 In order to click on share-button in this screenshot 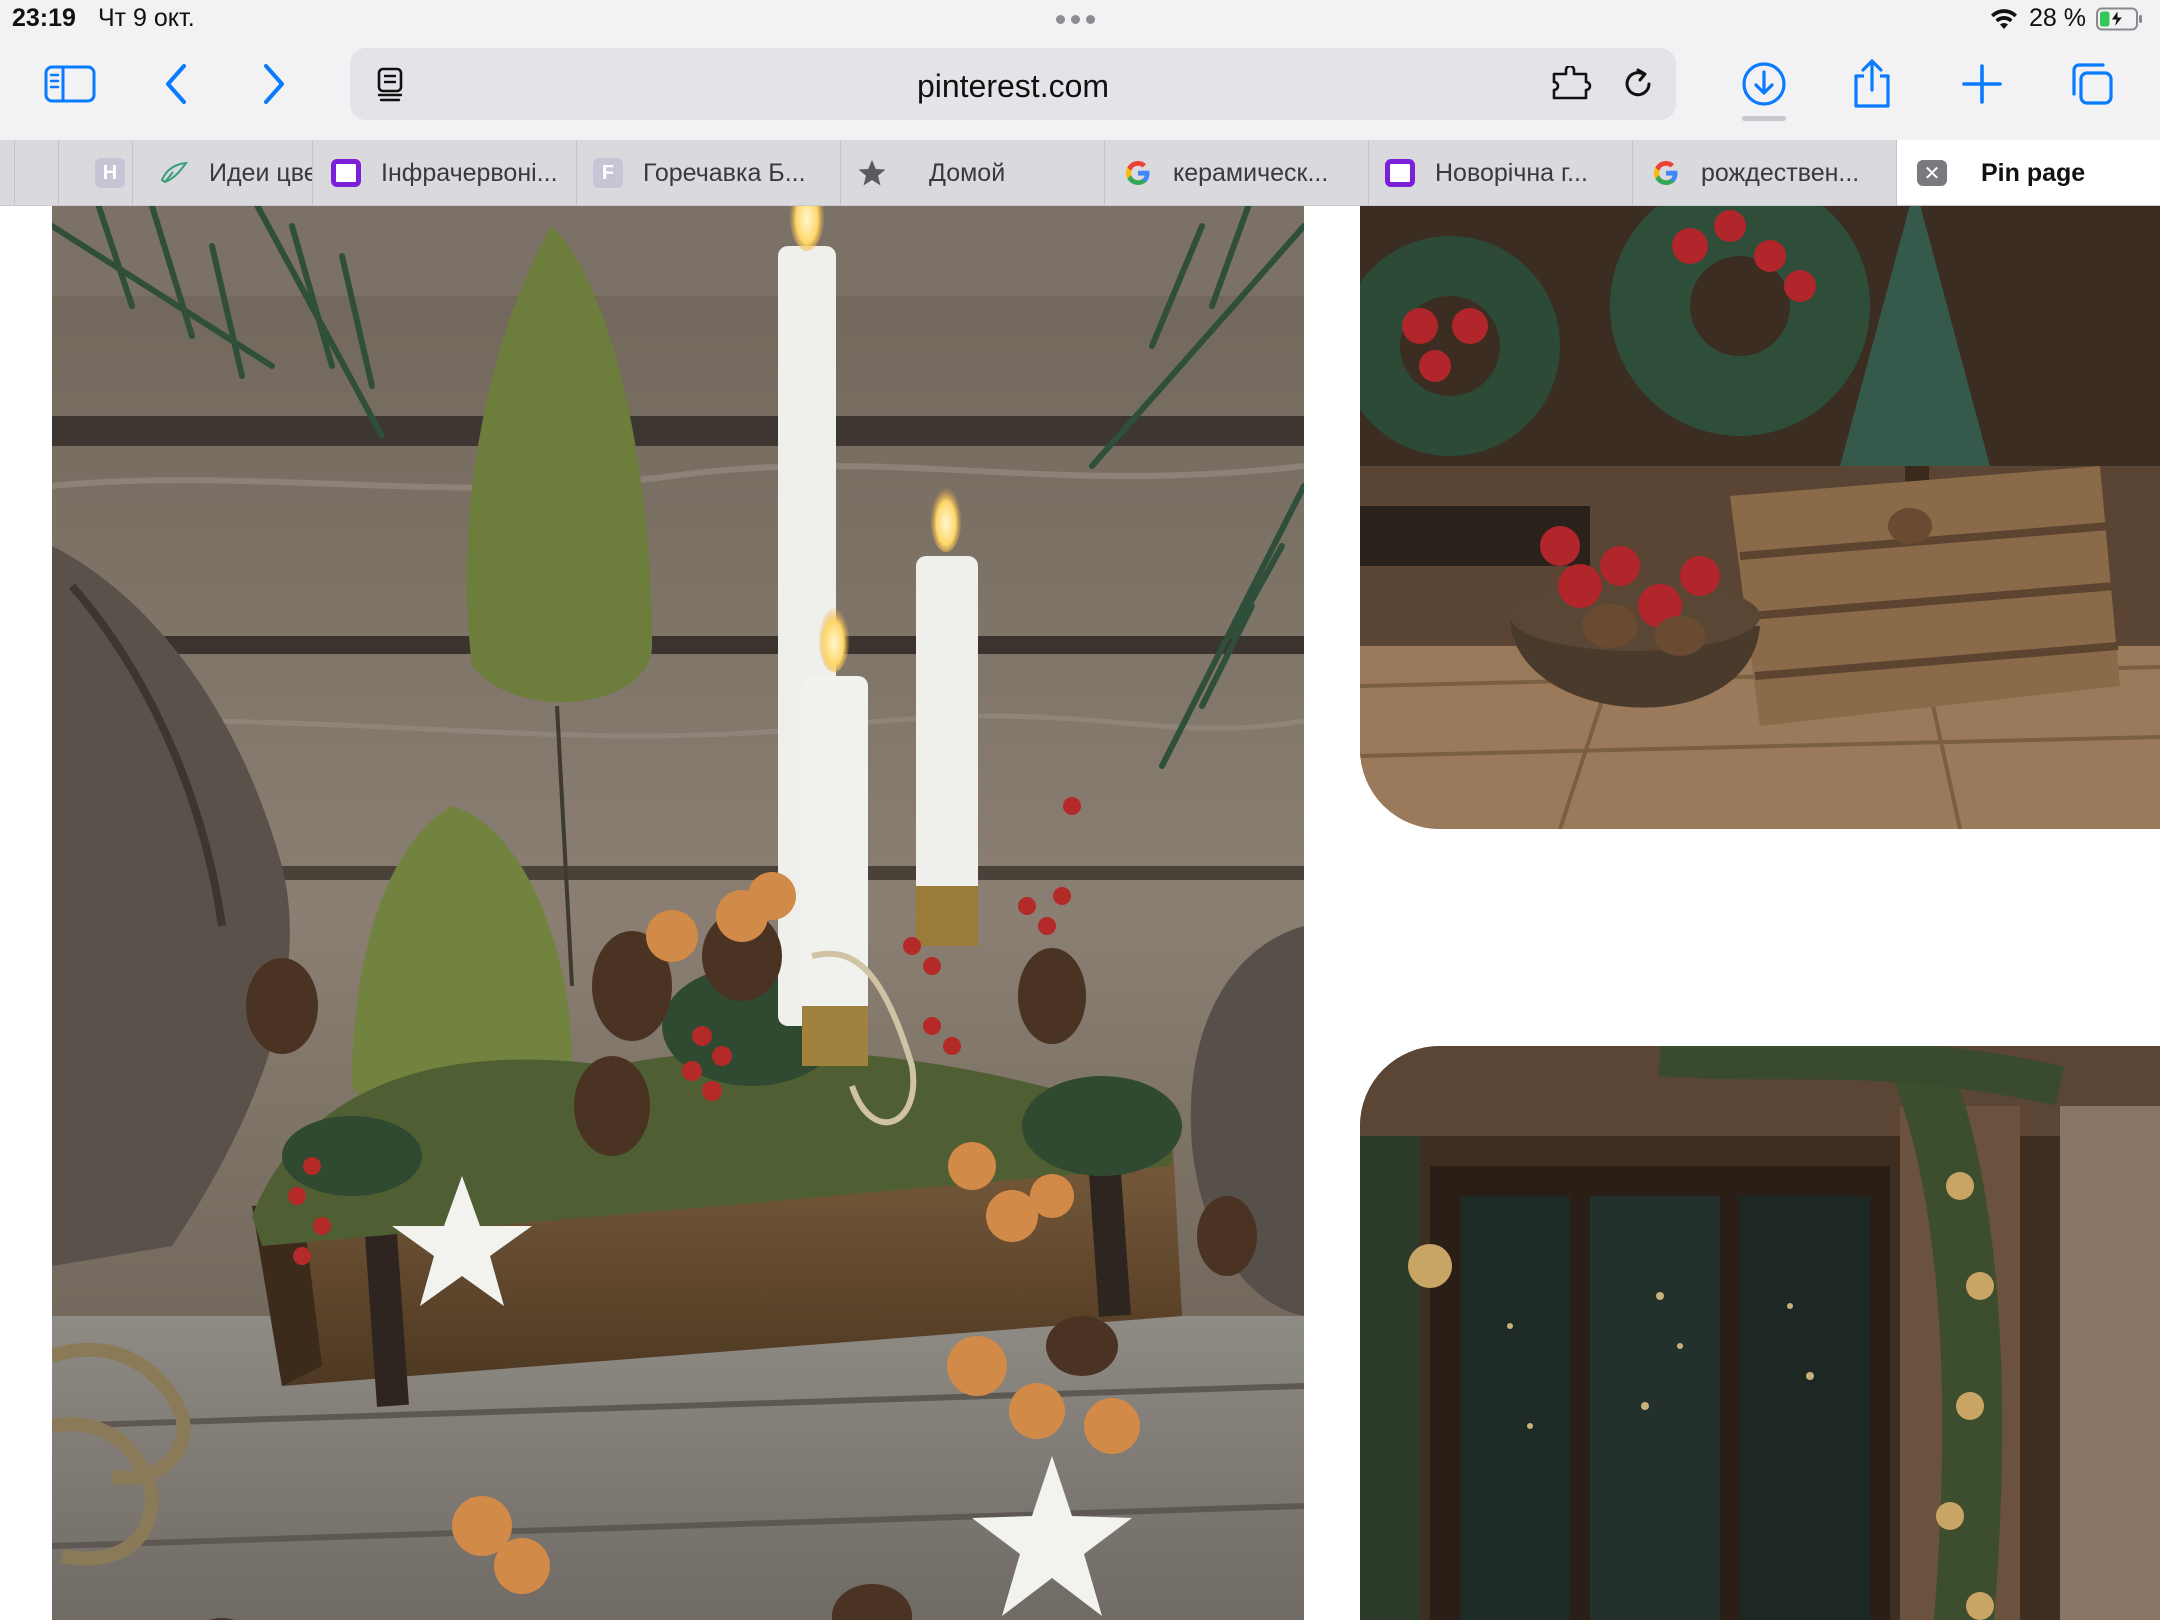, I will do `click(1872, 84)`.